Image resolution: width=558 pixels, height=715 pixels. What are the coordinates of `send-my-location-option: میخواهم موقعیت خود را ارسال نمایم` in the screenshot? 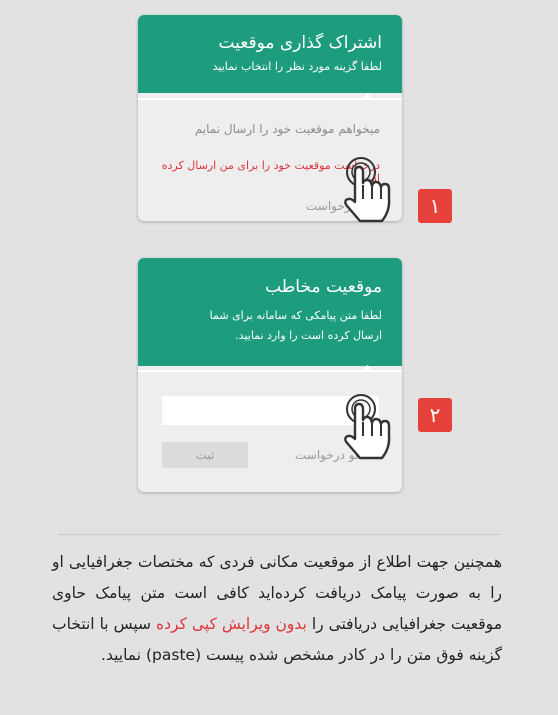 It's located at (270, 120).